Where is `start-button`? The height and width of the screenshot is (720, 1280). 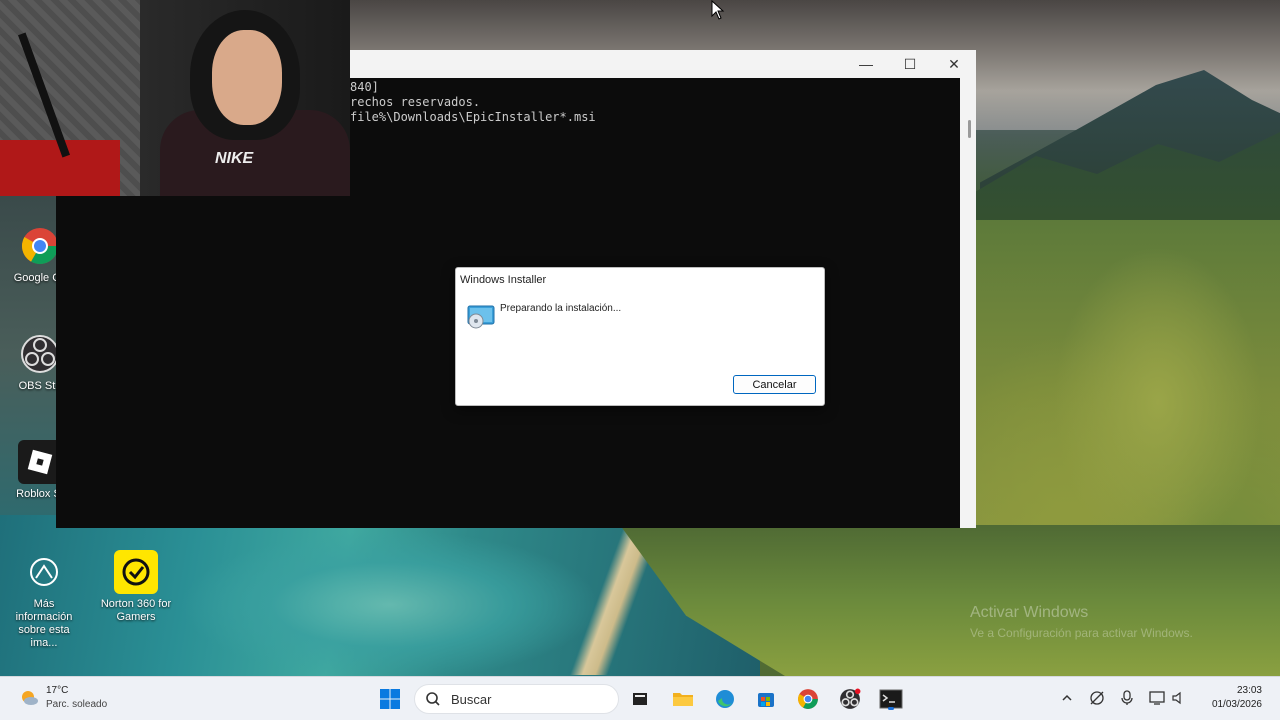 start-button is located at coordinates (390, 699).